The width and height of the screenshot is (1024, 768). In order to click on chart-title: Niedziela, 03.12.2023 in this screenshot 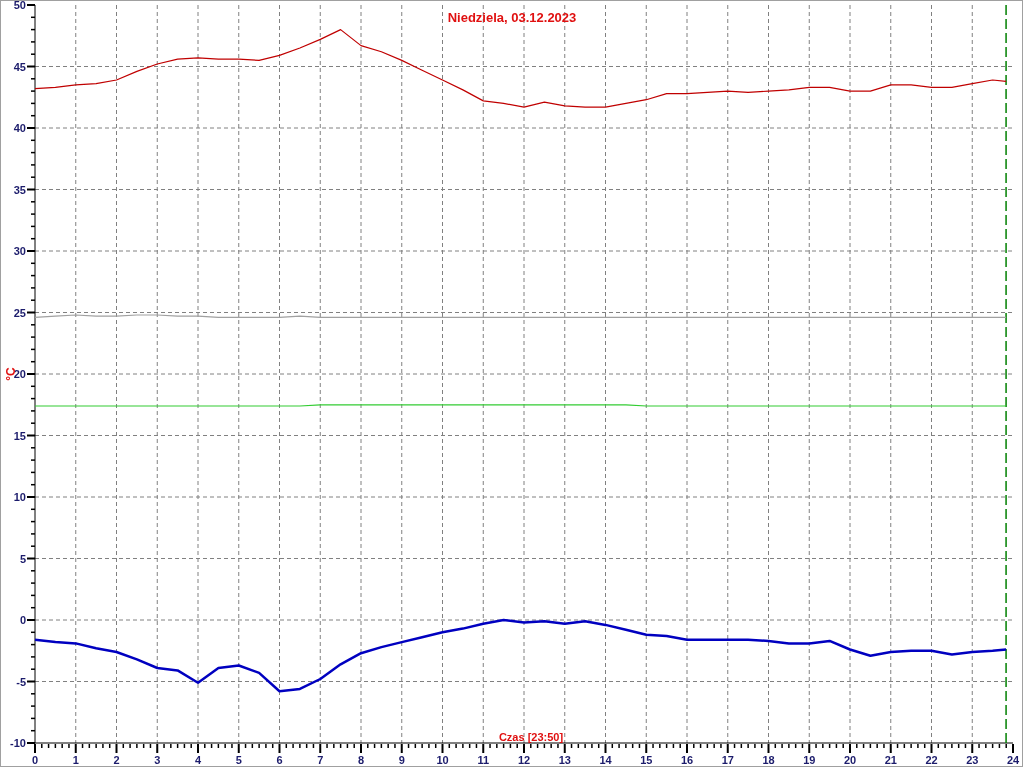, I will do `click(512, 17)`.